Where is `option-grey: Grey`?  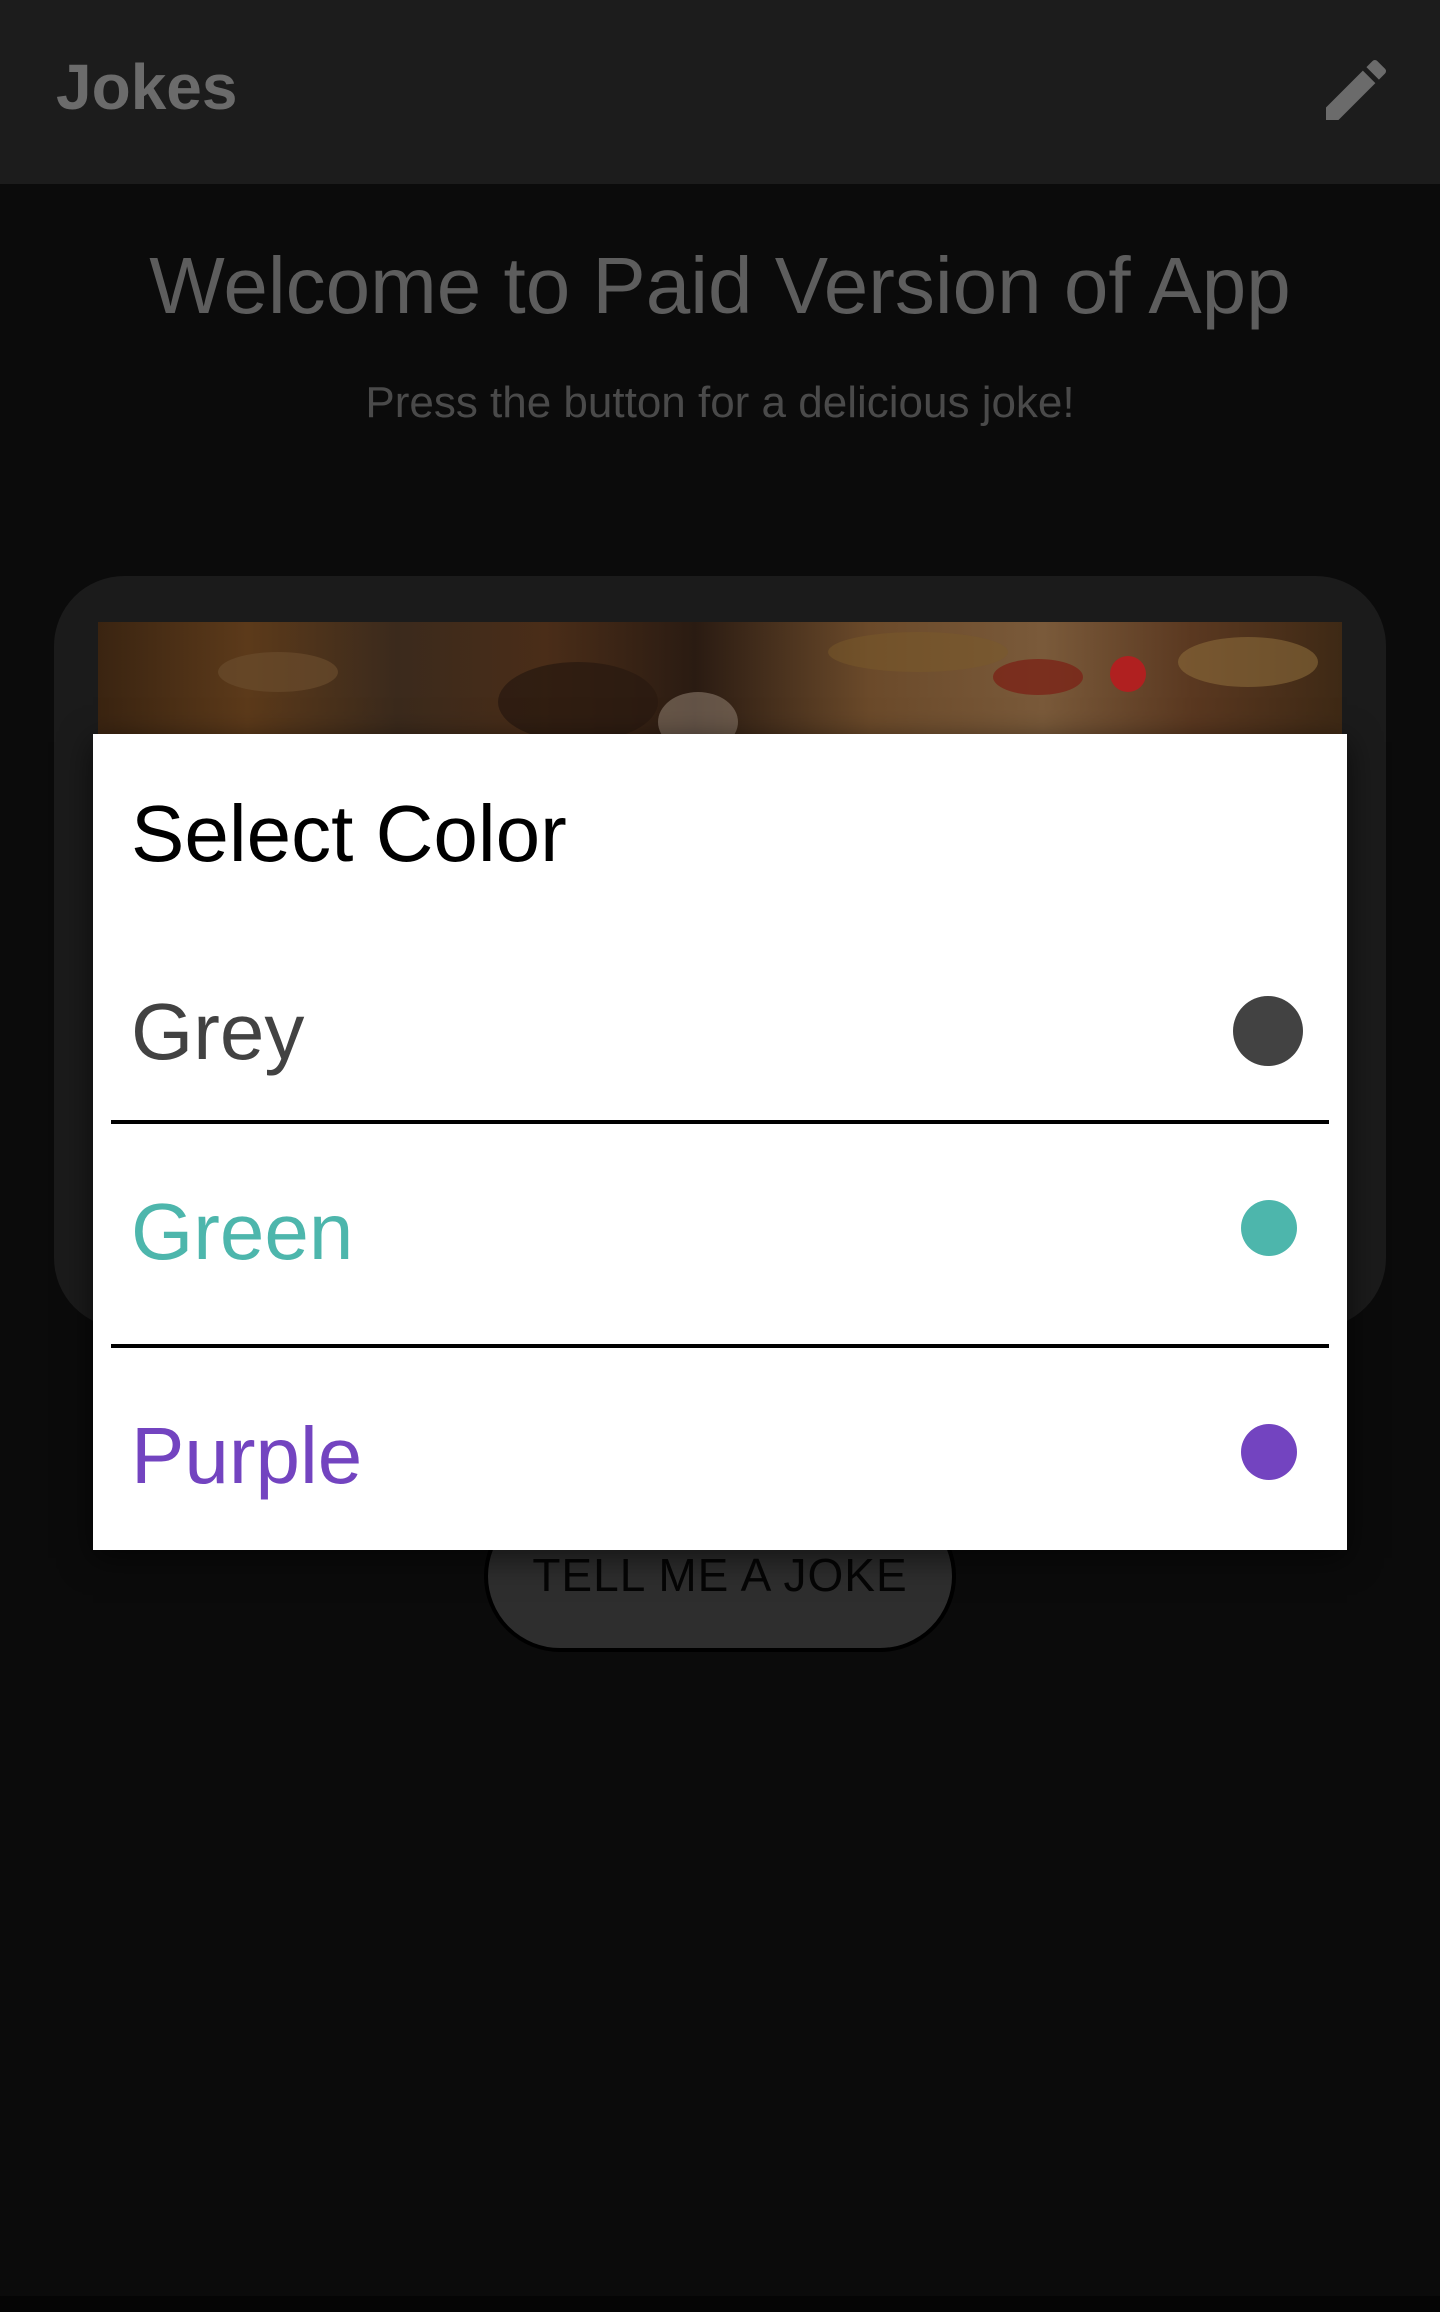 option-grey: Grey is located at coordinates (720, 1032).